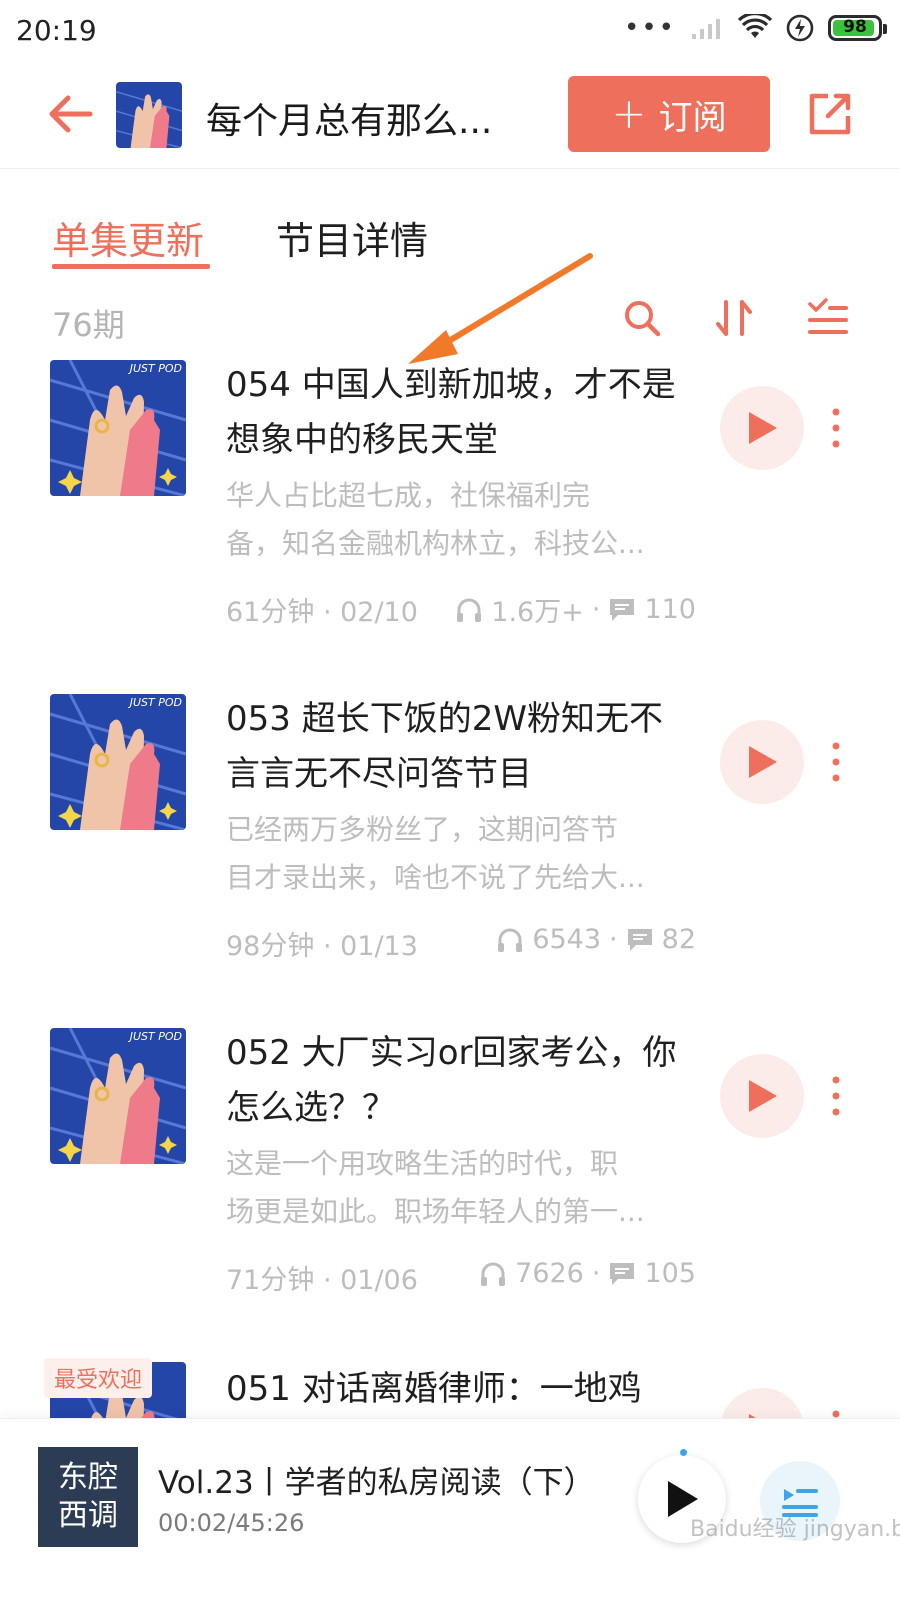 This screenshot has width=900, height=1601. What do you see at coordinates (587, 1273) in the screenshot?
I see `episode-stats: 7626 · 105` at bounding box center [587, 1273].